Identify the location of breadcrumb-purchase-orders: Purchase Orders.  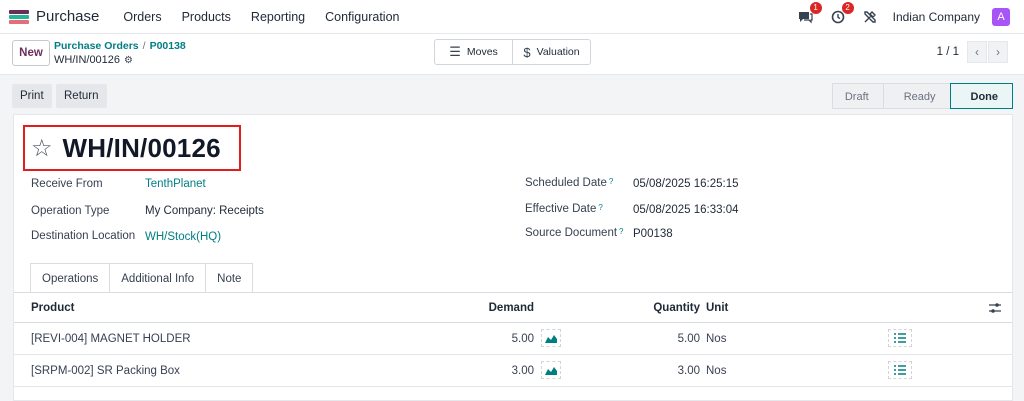
(96, 46).